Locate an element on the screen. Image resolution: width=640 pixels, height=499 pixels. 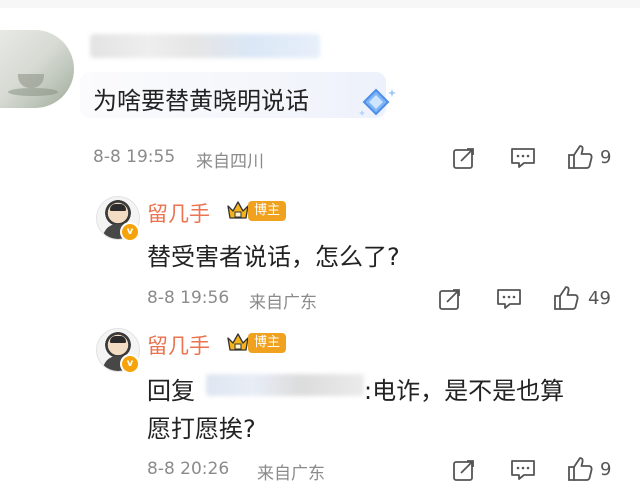
commenter-name-blurred is located at coordinates (205, 46).